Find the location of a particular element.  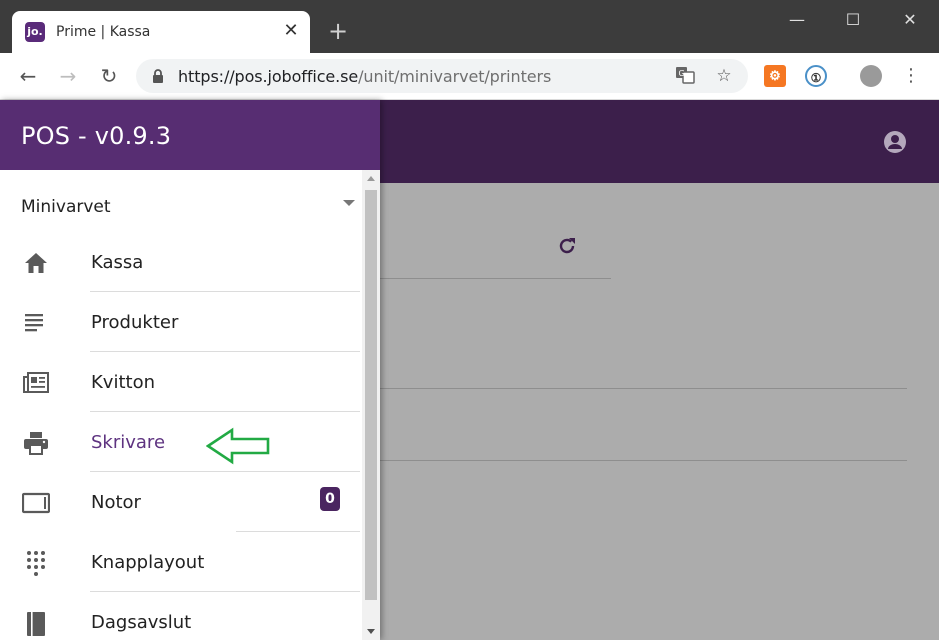

list-icon is located at coordinates (34, 323).